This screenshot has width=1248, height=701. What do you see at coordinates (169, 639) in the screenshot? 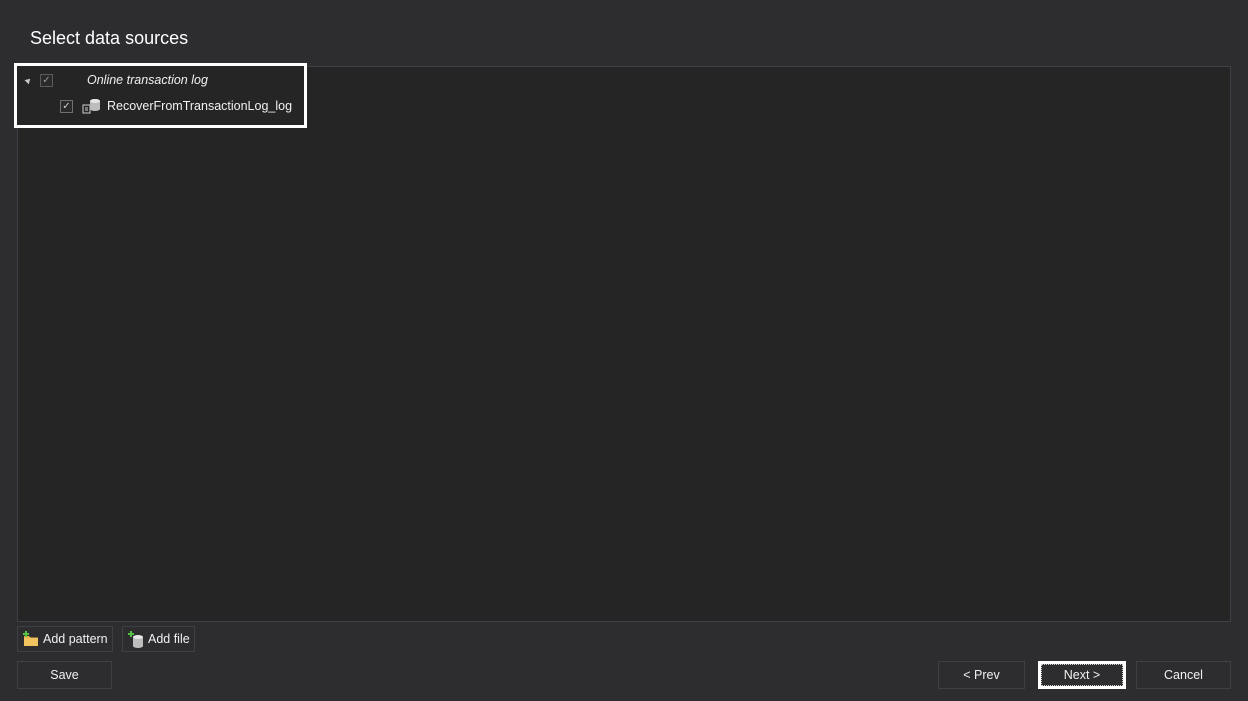
I see `add-file-label: Add file` at bounding box center [169, 639].